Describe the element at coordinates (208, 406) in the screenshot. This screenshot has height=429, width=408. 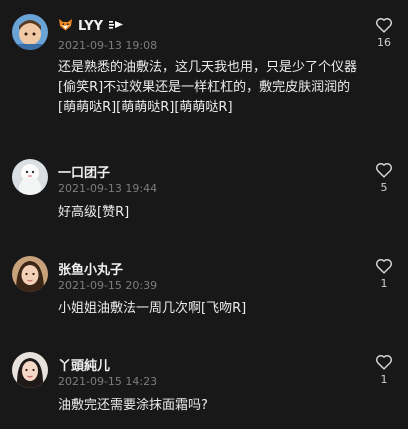
I see `comment-text: 油敷完还需要涂抹面霜吗?` at that location.